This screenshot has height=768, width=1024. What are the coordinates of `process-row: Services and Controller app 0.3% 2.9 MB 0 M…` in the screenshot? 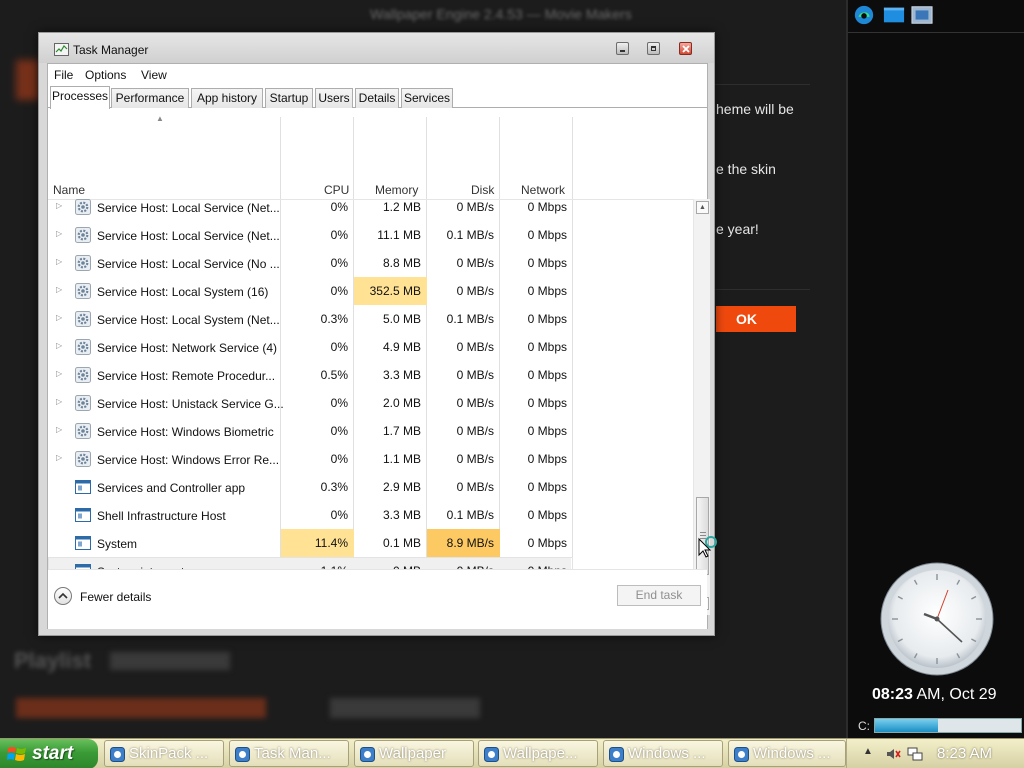 It's located at (309, 487).